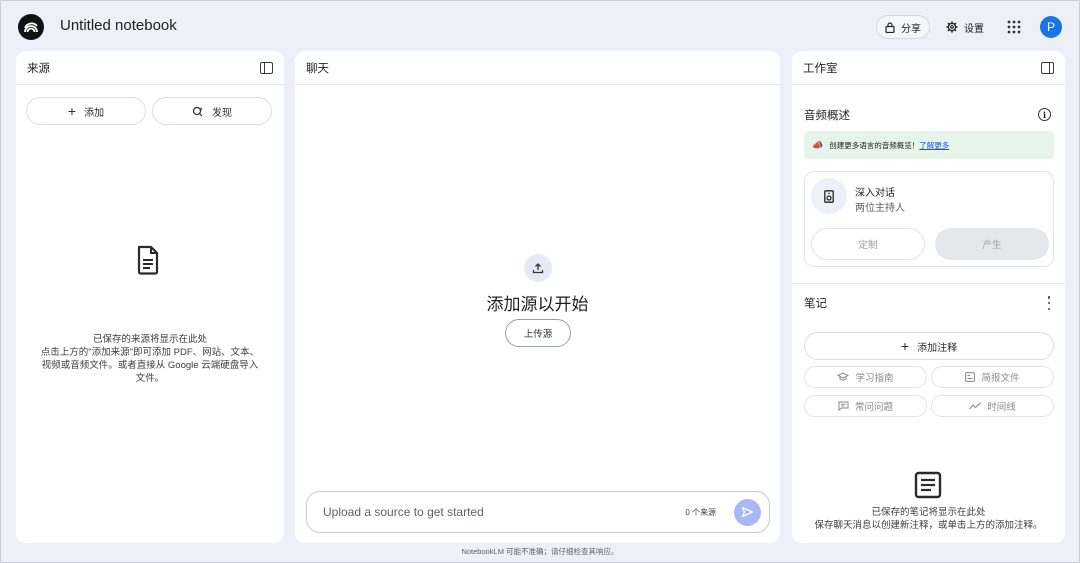  Describe the element at coordinates (928, 519) in the screenshot. I see `notes-empty-state: 已保存的笔记将显示在此处 保存聊天消息以创建新注释，或单击上方的添加注释。` at that location.